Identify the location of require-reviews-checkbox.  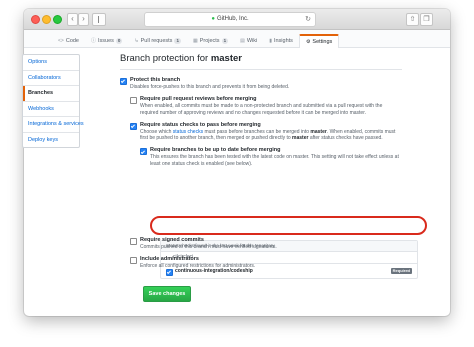
(133, 101).